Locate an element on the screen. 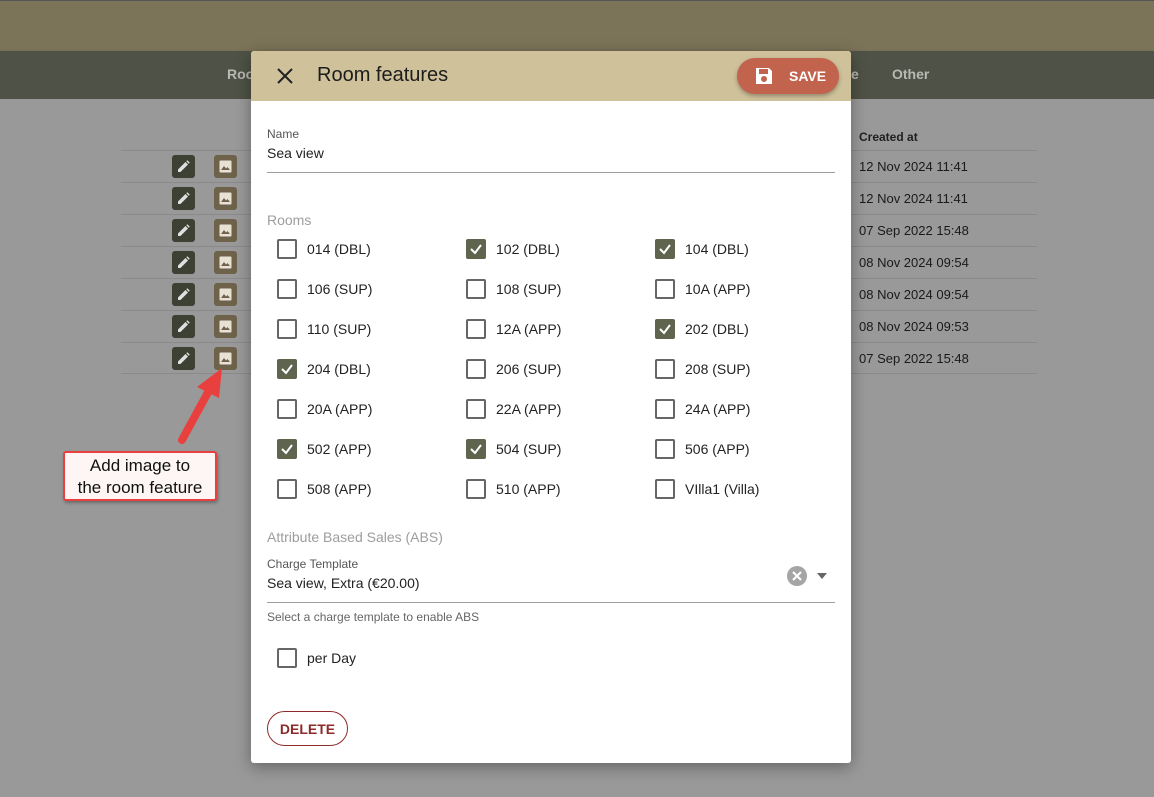  room-label: 508 (APP) is located at coordinates (339, 489).